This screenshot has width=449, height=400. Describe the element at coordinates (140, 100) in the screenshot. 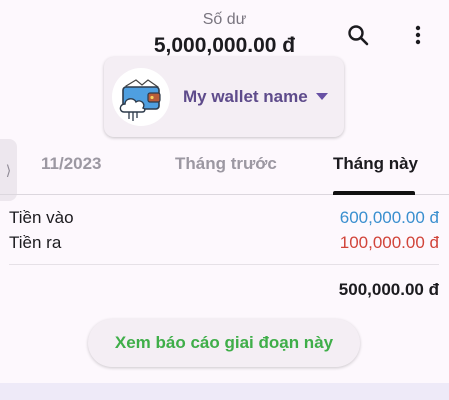

I see `wallet-icon` at that location.